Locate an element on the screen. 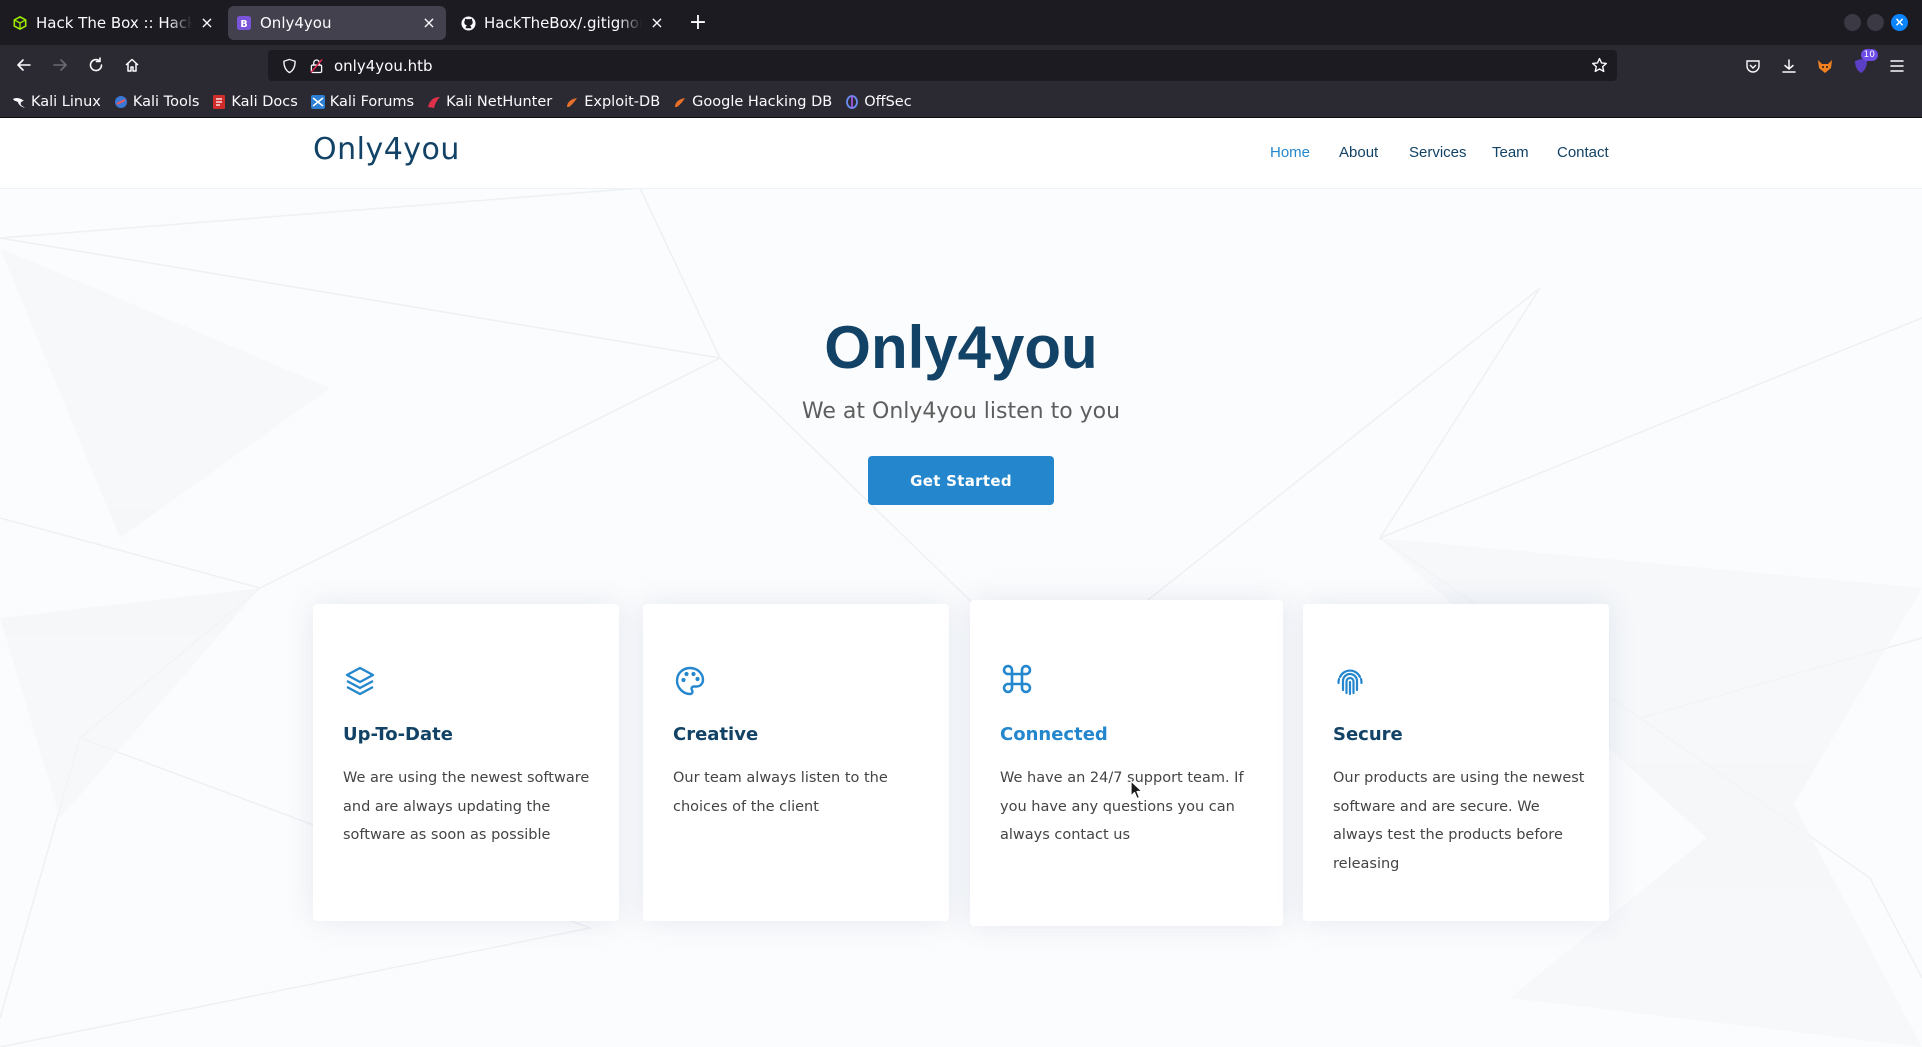  feature-title: Creative is located at coordinates (716, 734).